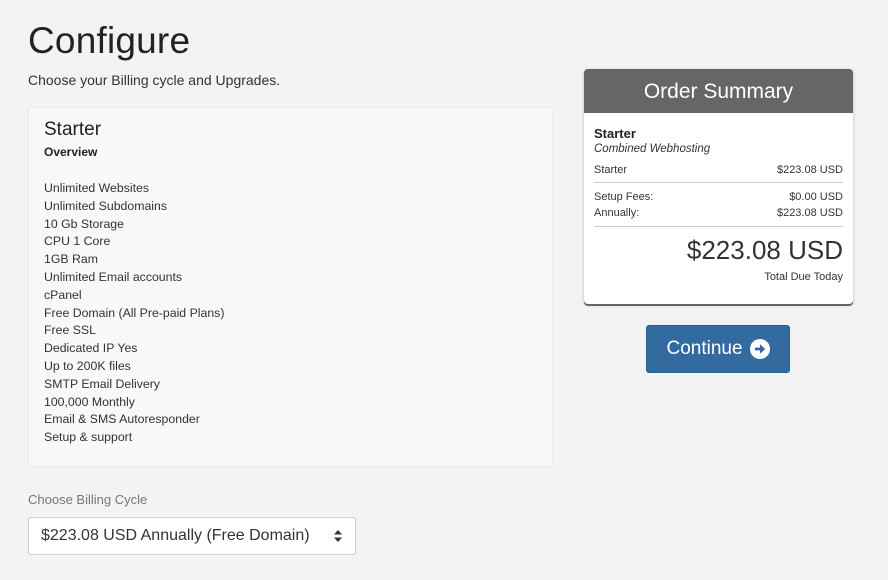 Image resolution: width=888 pixels, height=580 pixels. Describe the element at coordinates (611, 170) in the screenshot. I see `line-item-label: Starter` at that location.